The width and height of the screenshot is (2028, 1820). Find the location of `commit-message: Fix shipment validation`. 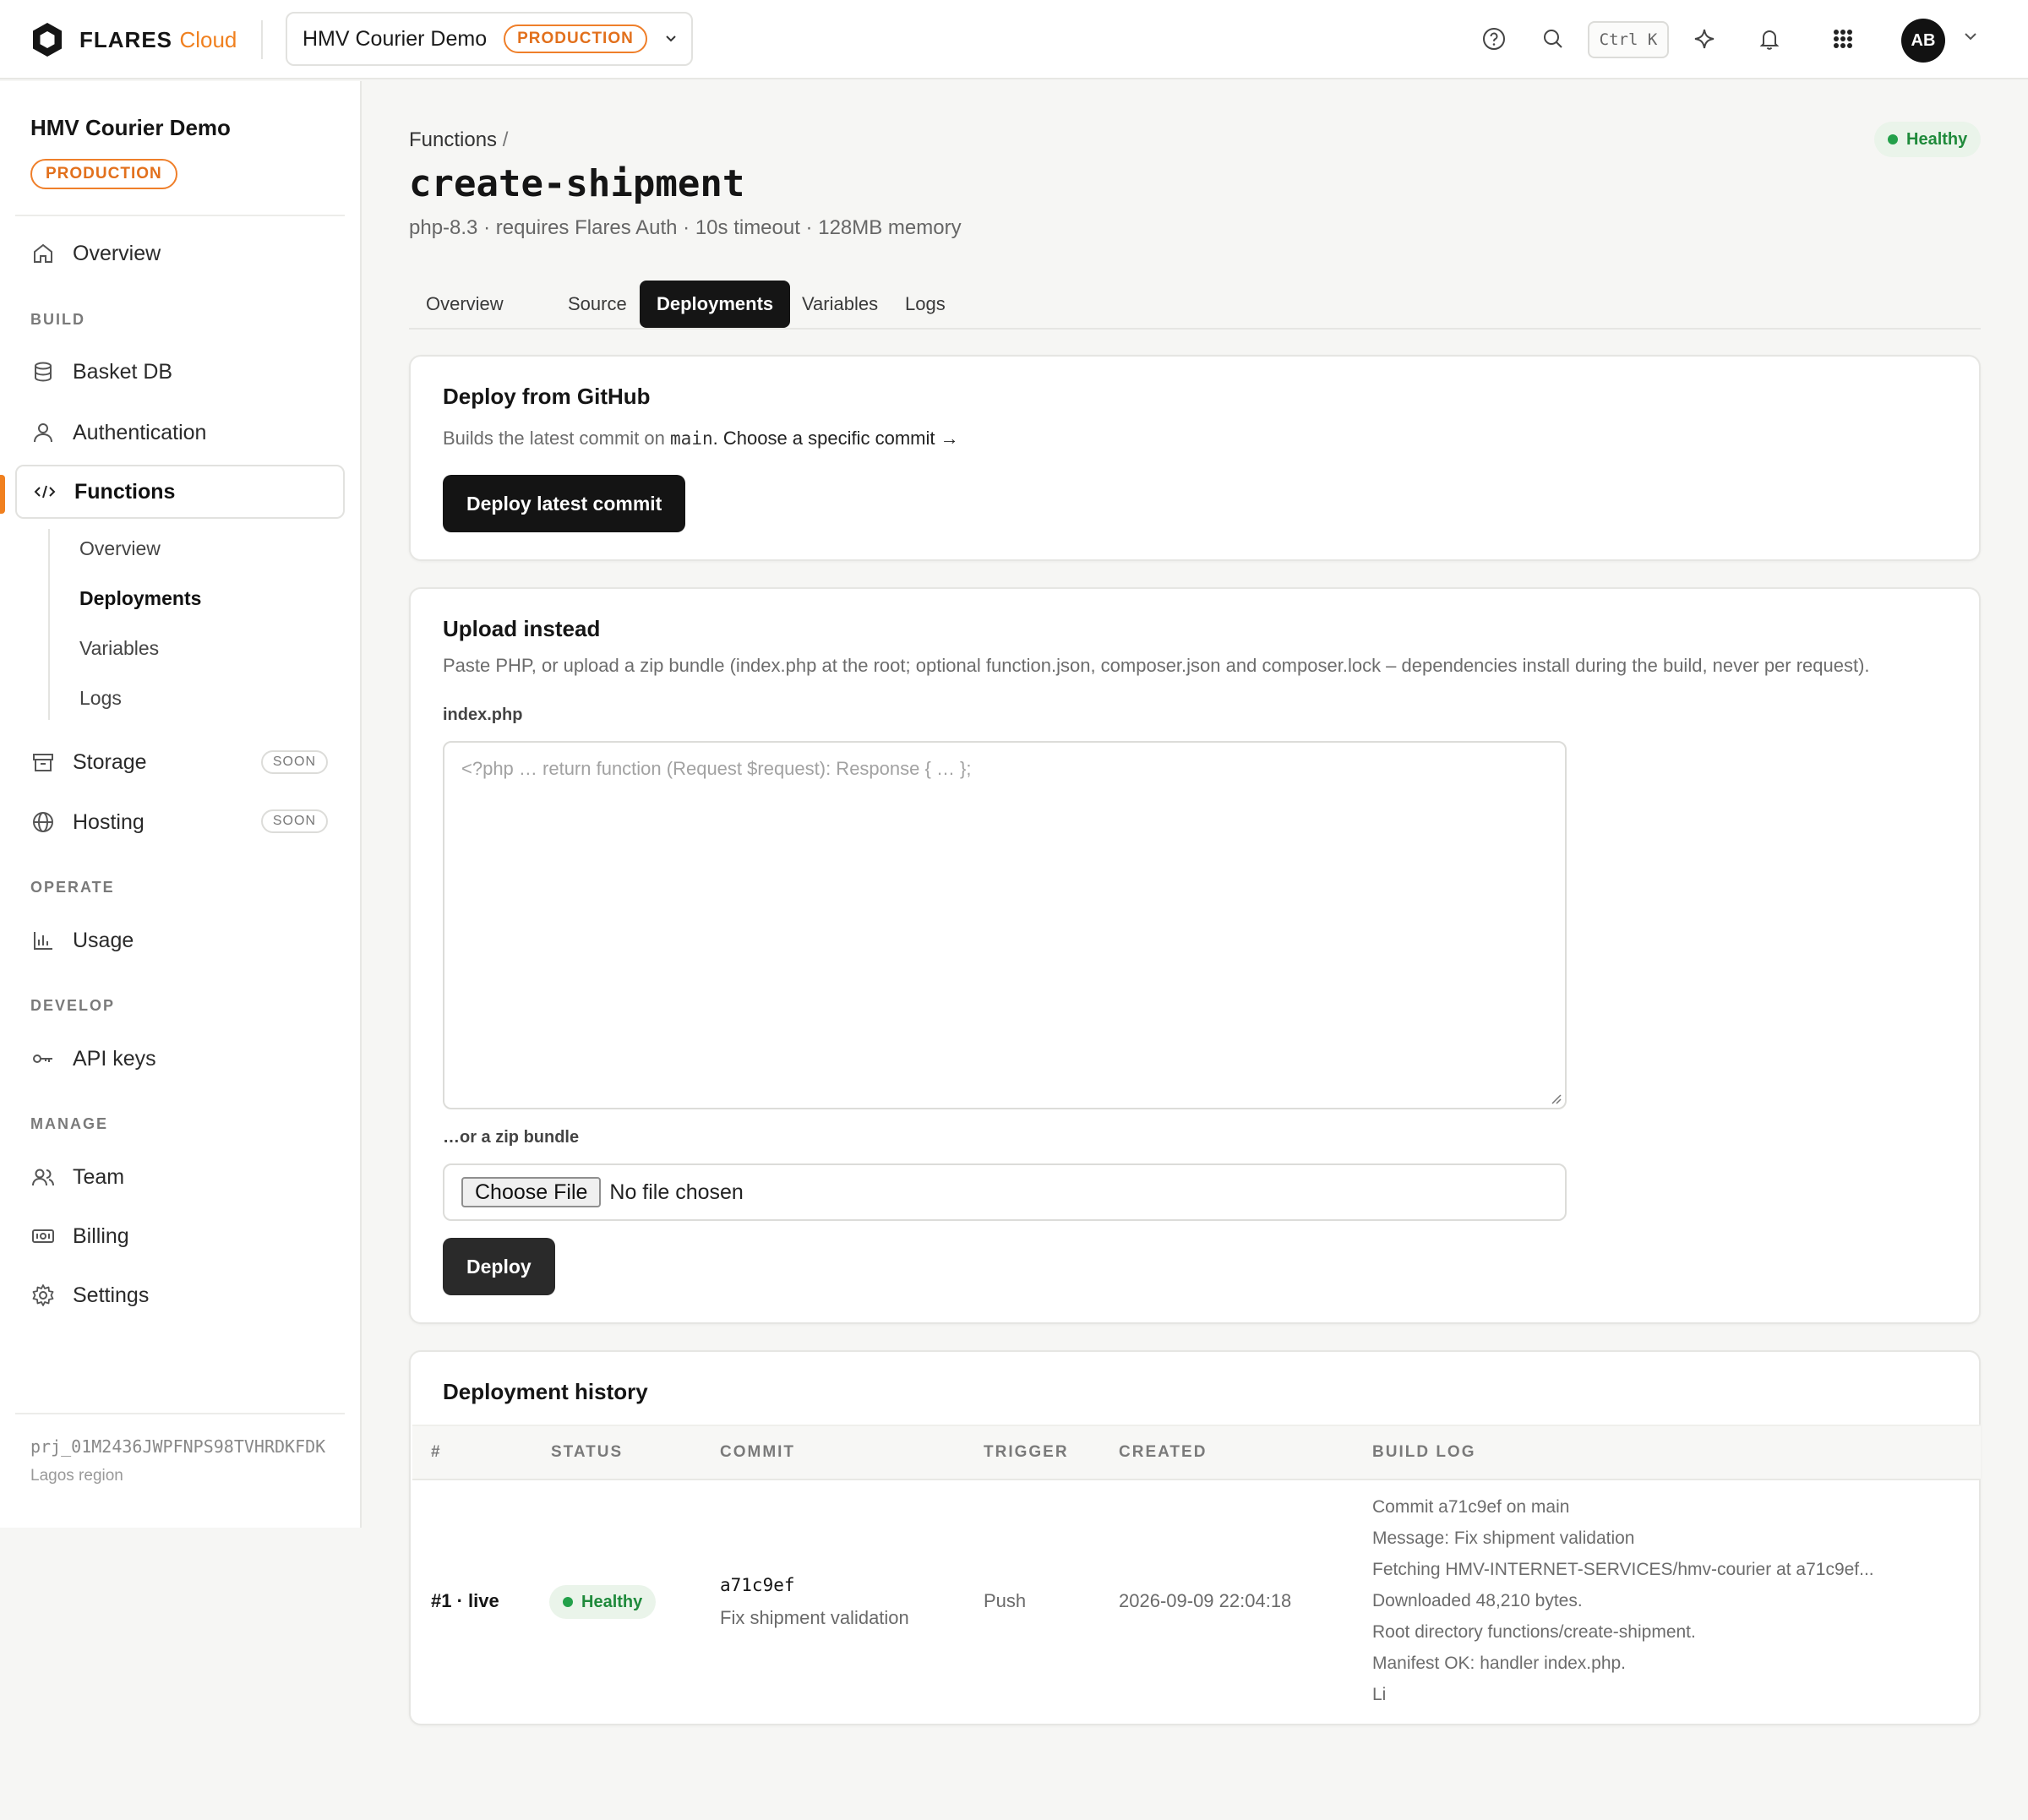

commit-message: Fix shipment validation is located at coordinates (814, 1618).